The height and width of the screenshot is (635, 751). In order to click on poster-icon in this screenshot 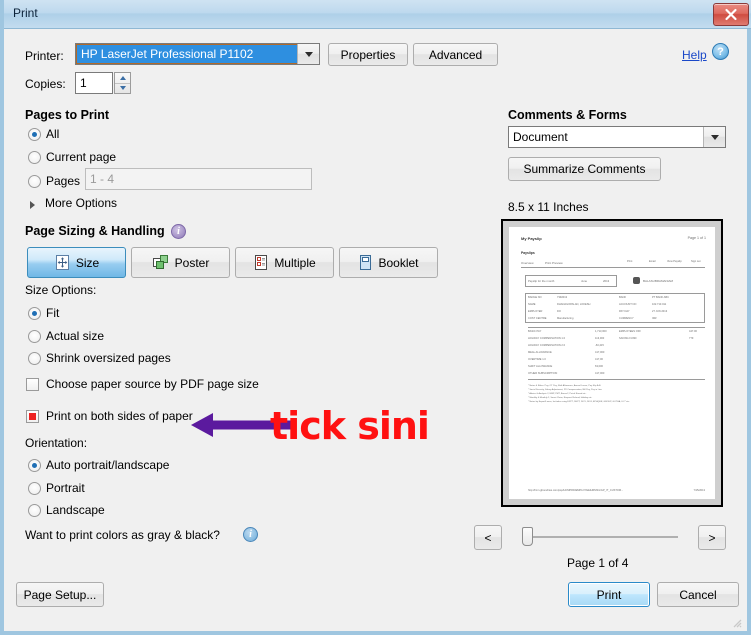, I will do `click(160, 262)`.